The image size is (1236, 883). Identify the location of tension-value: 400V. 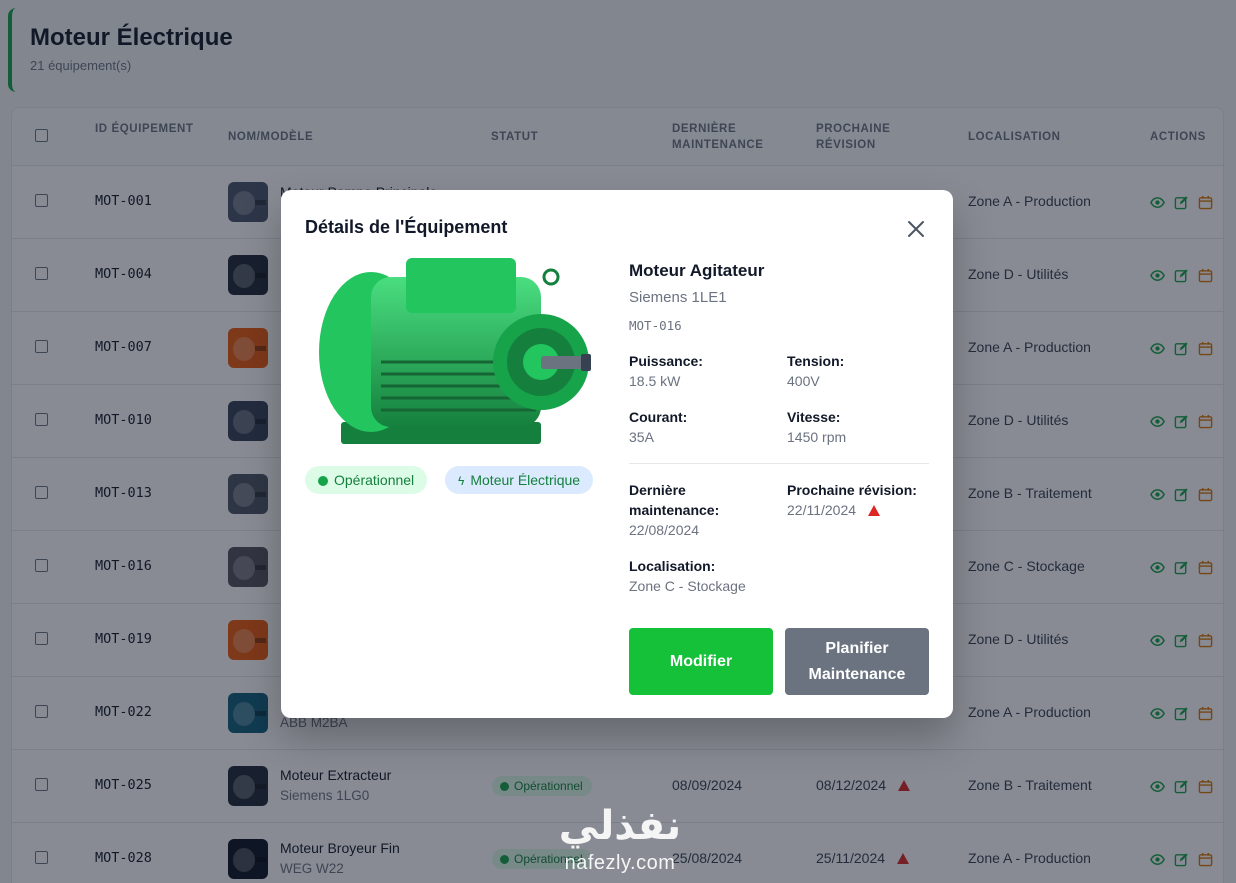
(803, 381).